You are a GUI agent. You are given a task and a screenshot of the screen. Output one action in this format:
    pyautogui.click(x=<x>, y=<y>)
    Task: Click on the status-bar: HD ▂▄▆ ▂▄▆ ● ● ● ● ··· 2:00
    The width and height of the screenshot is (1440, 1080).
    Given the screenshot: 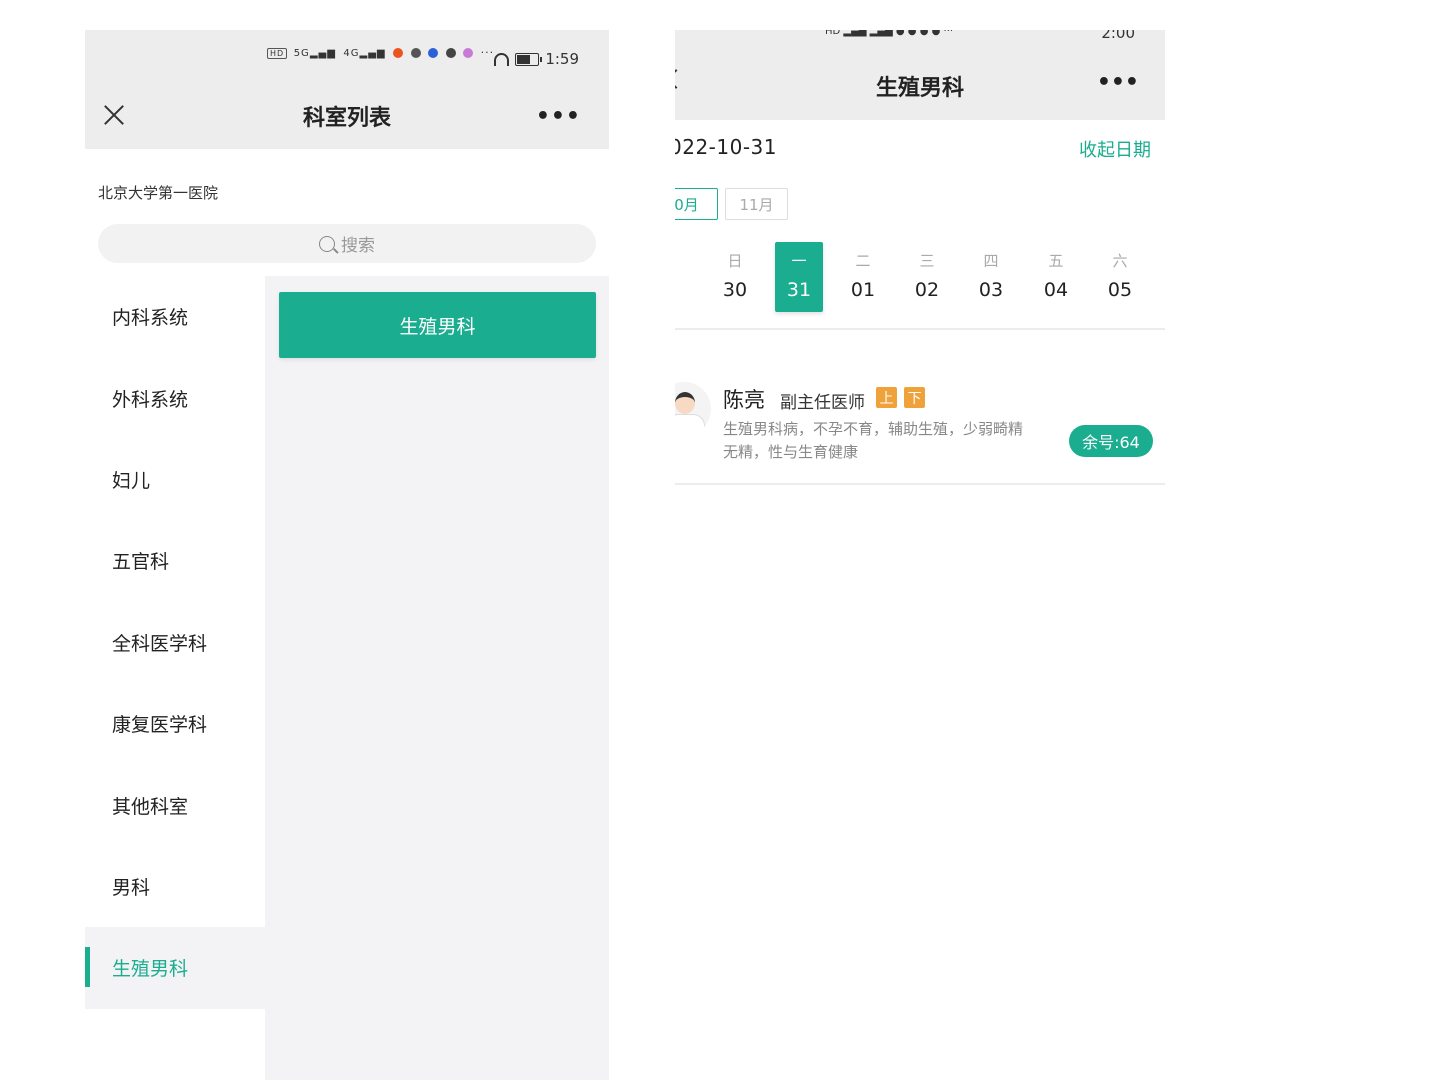 What is the action you would take?
    pyautogui.click(x=920, y=36)
    